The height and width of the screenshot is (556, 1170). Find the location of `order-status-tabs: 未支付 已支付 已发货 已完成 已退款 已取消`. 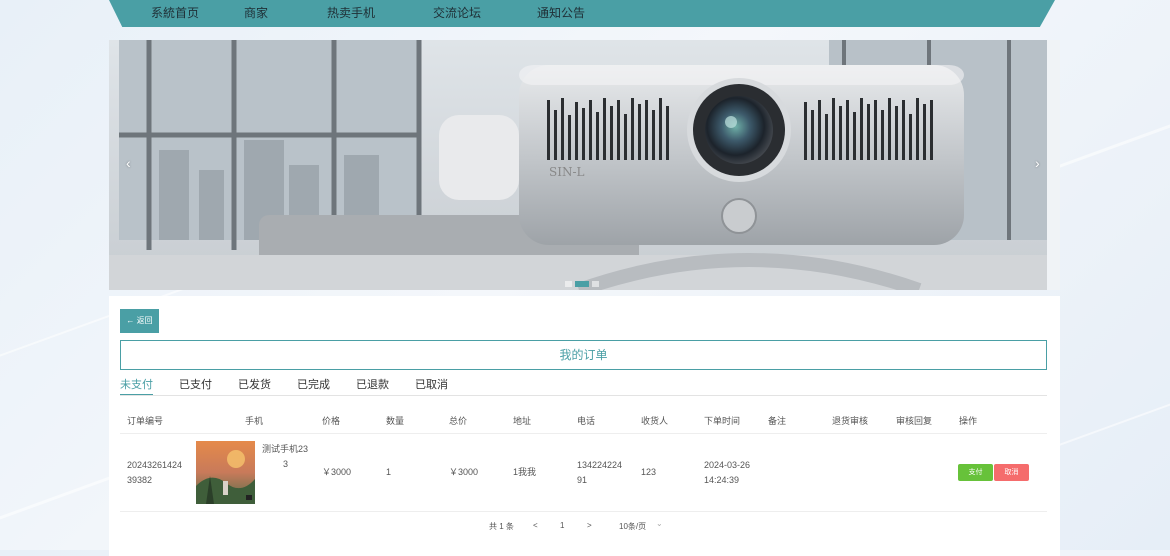

order-status-tabs: 未支付 已支付 已发货 已完成 已退款 已取消 is located at coordinates (583, 386).